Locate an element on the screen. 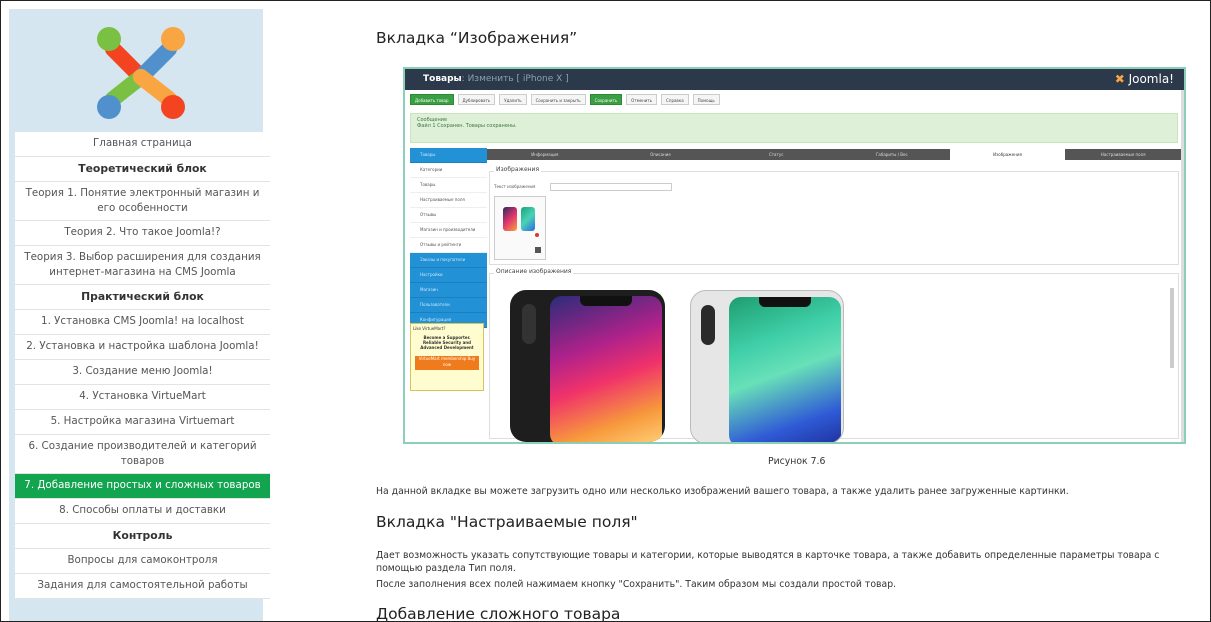  sidebar-item-theory2: Теория 2. Что такое Joomla!? is located at coordinates (142, 233).